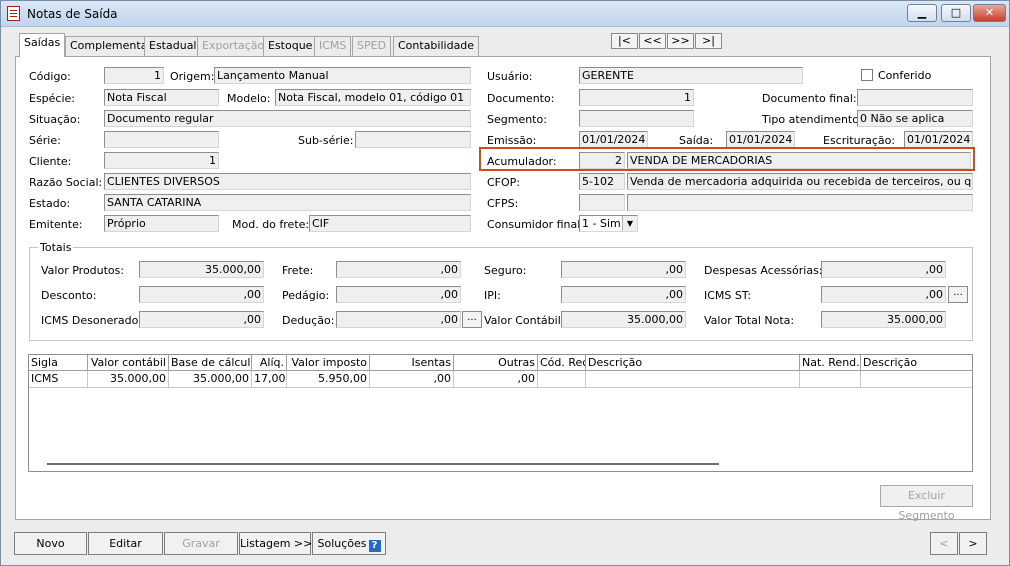 The height and width of the screenshot is (566, 1010). What do you see at coordinates (613, 139) in the screenshot?
I see `emissao-field: 01/01/2024` at bounding box center [613, 139].